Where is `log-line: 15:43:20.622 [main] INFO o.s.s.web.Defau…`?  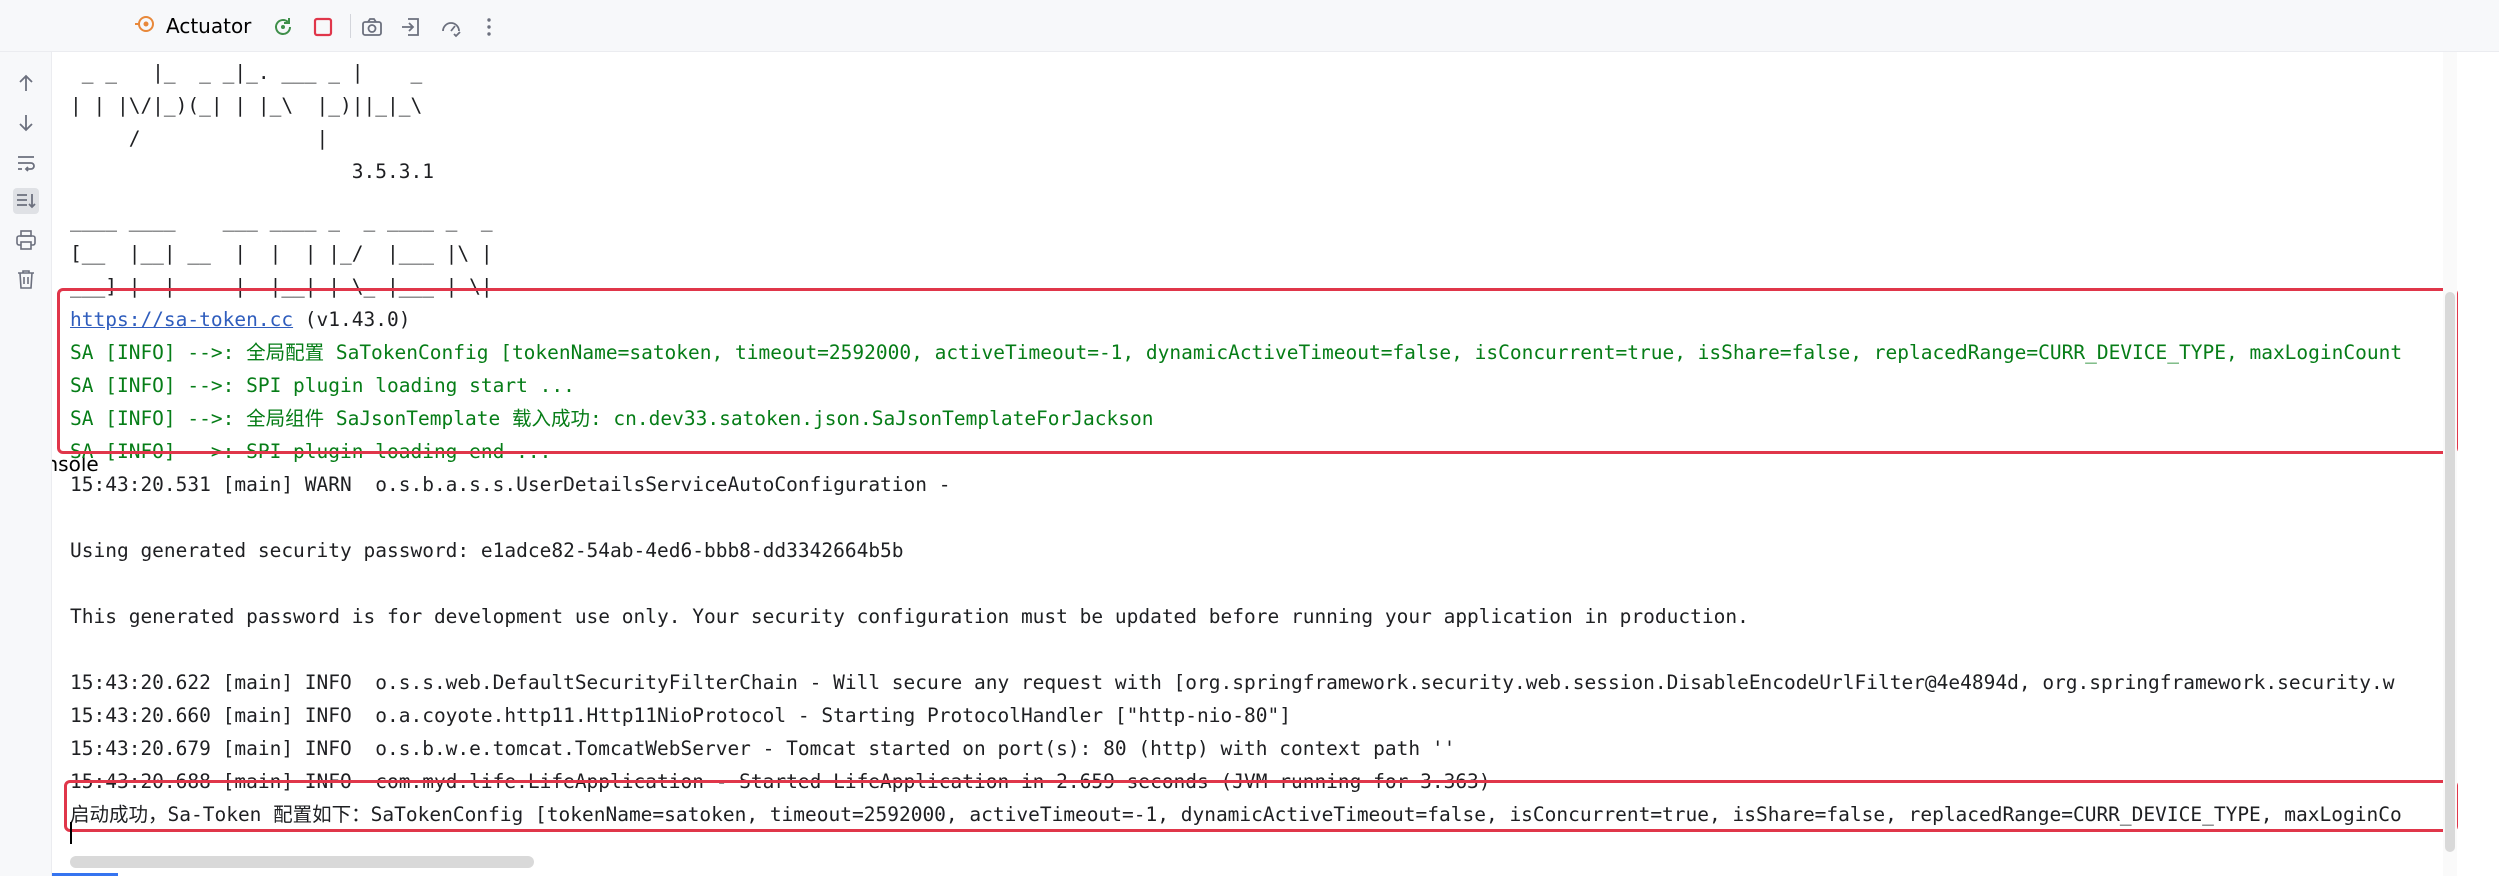 log-line: 15:43:20.622 [main] INFO o.s.s.web.Defau… is located at coordinates (1232, 682).